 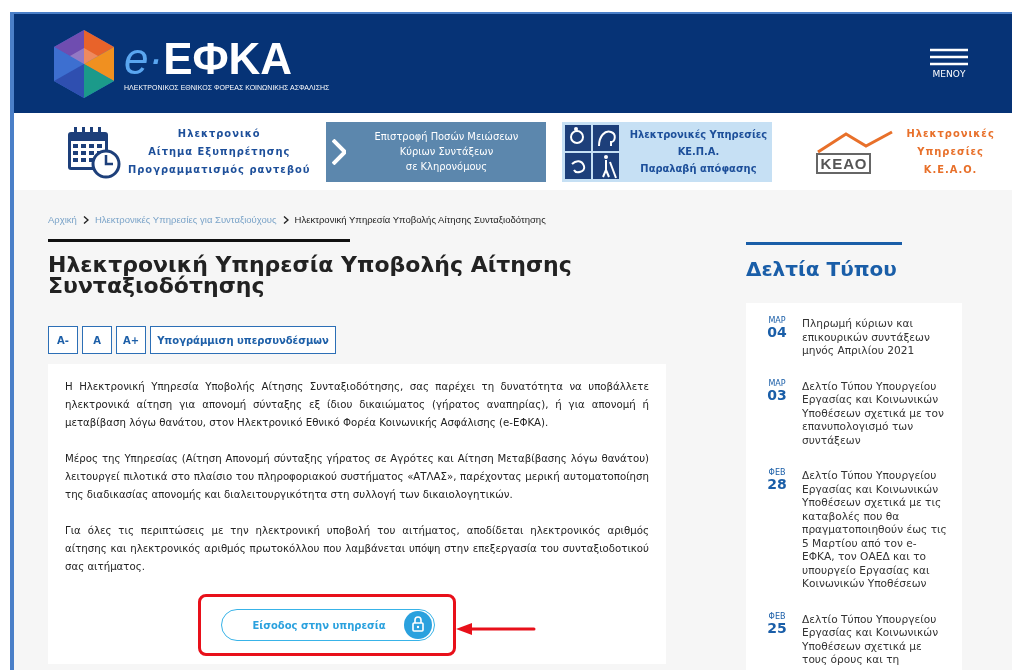 What do you see at coordinates (357, 405) in the screenshot?
I see `paragraph: Η Ηλεκτρονική Υπηρεσία Υποβολής Αίτησης Συνταξιοδότησης, σας παρέχει τη δυνατότητα να υποβάλλετε ηλεκτρονικά αίτηση για απονομή σύνταξης εξ ίδιου δικαιώματος (γήρατος αναπηρίας), ή για απονομή ή μεταβίβαση λόγω θανάτου, στον Ηλεκτρονικό Εθνικό Φορέα Κοινωνικής Ασφάλισης (e-ΕΦΚΑ).` at bounding box center [357, 405].